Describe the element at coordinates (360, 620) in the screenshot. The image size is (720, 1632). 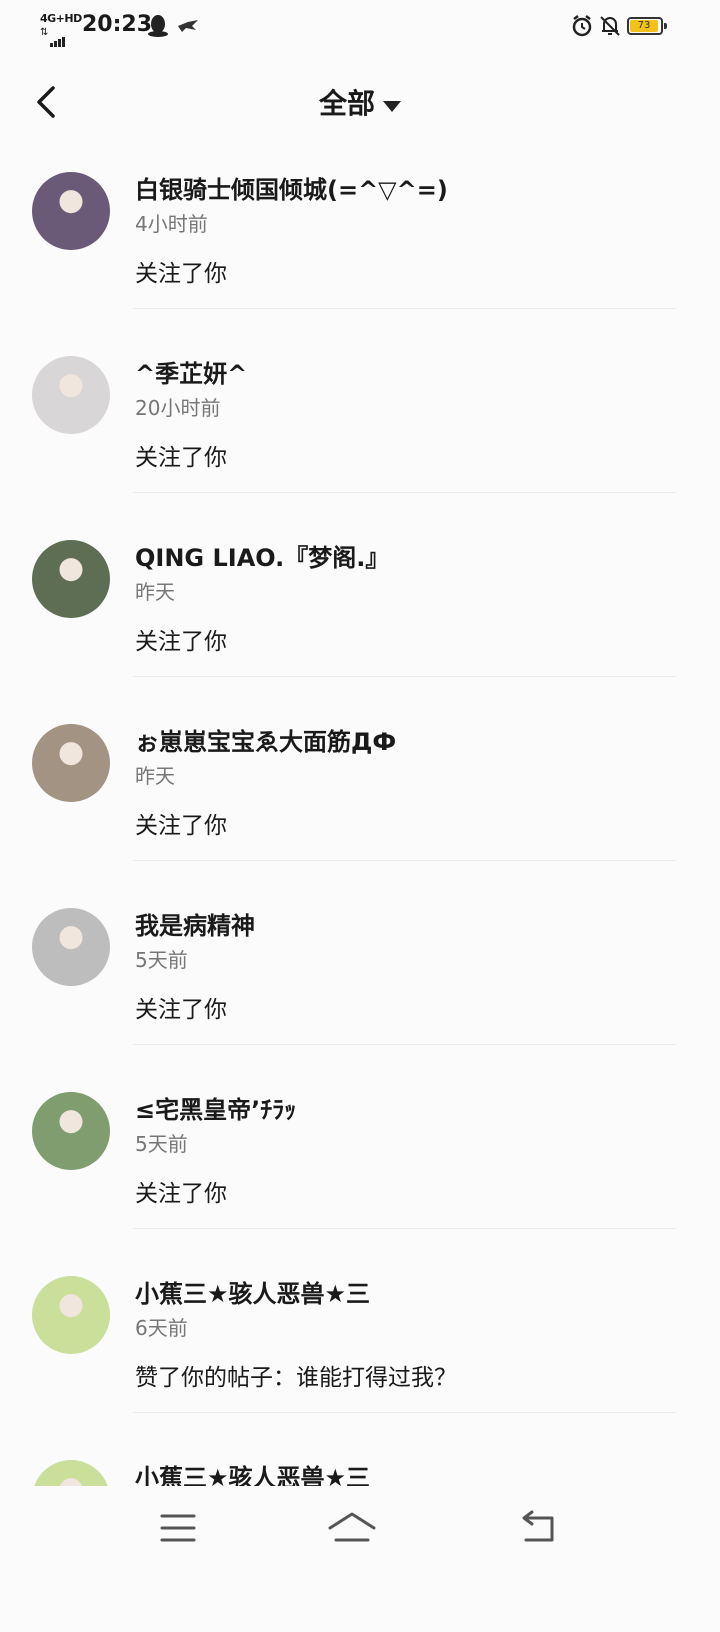
I see `notification-item: QING LIAO.『梦阁.』 昨天 关注了你` at that location.